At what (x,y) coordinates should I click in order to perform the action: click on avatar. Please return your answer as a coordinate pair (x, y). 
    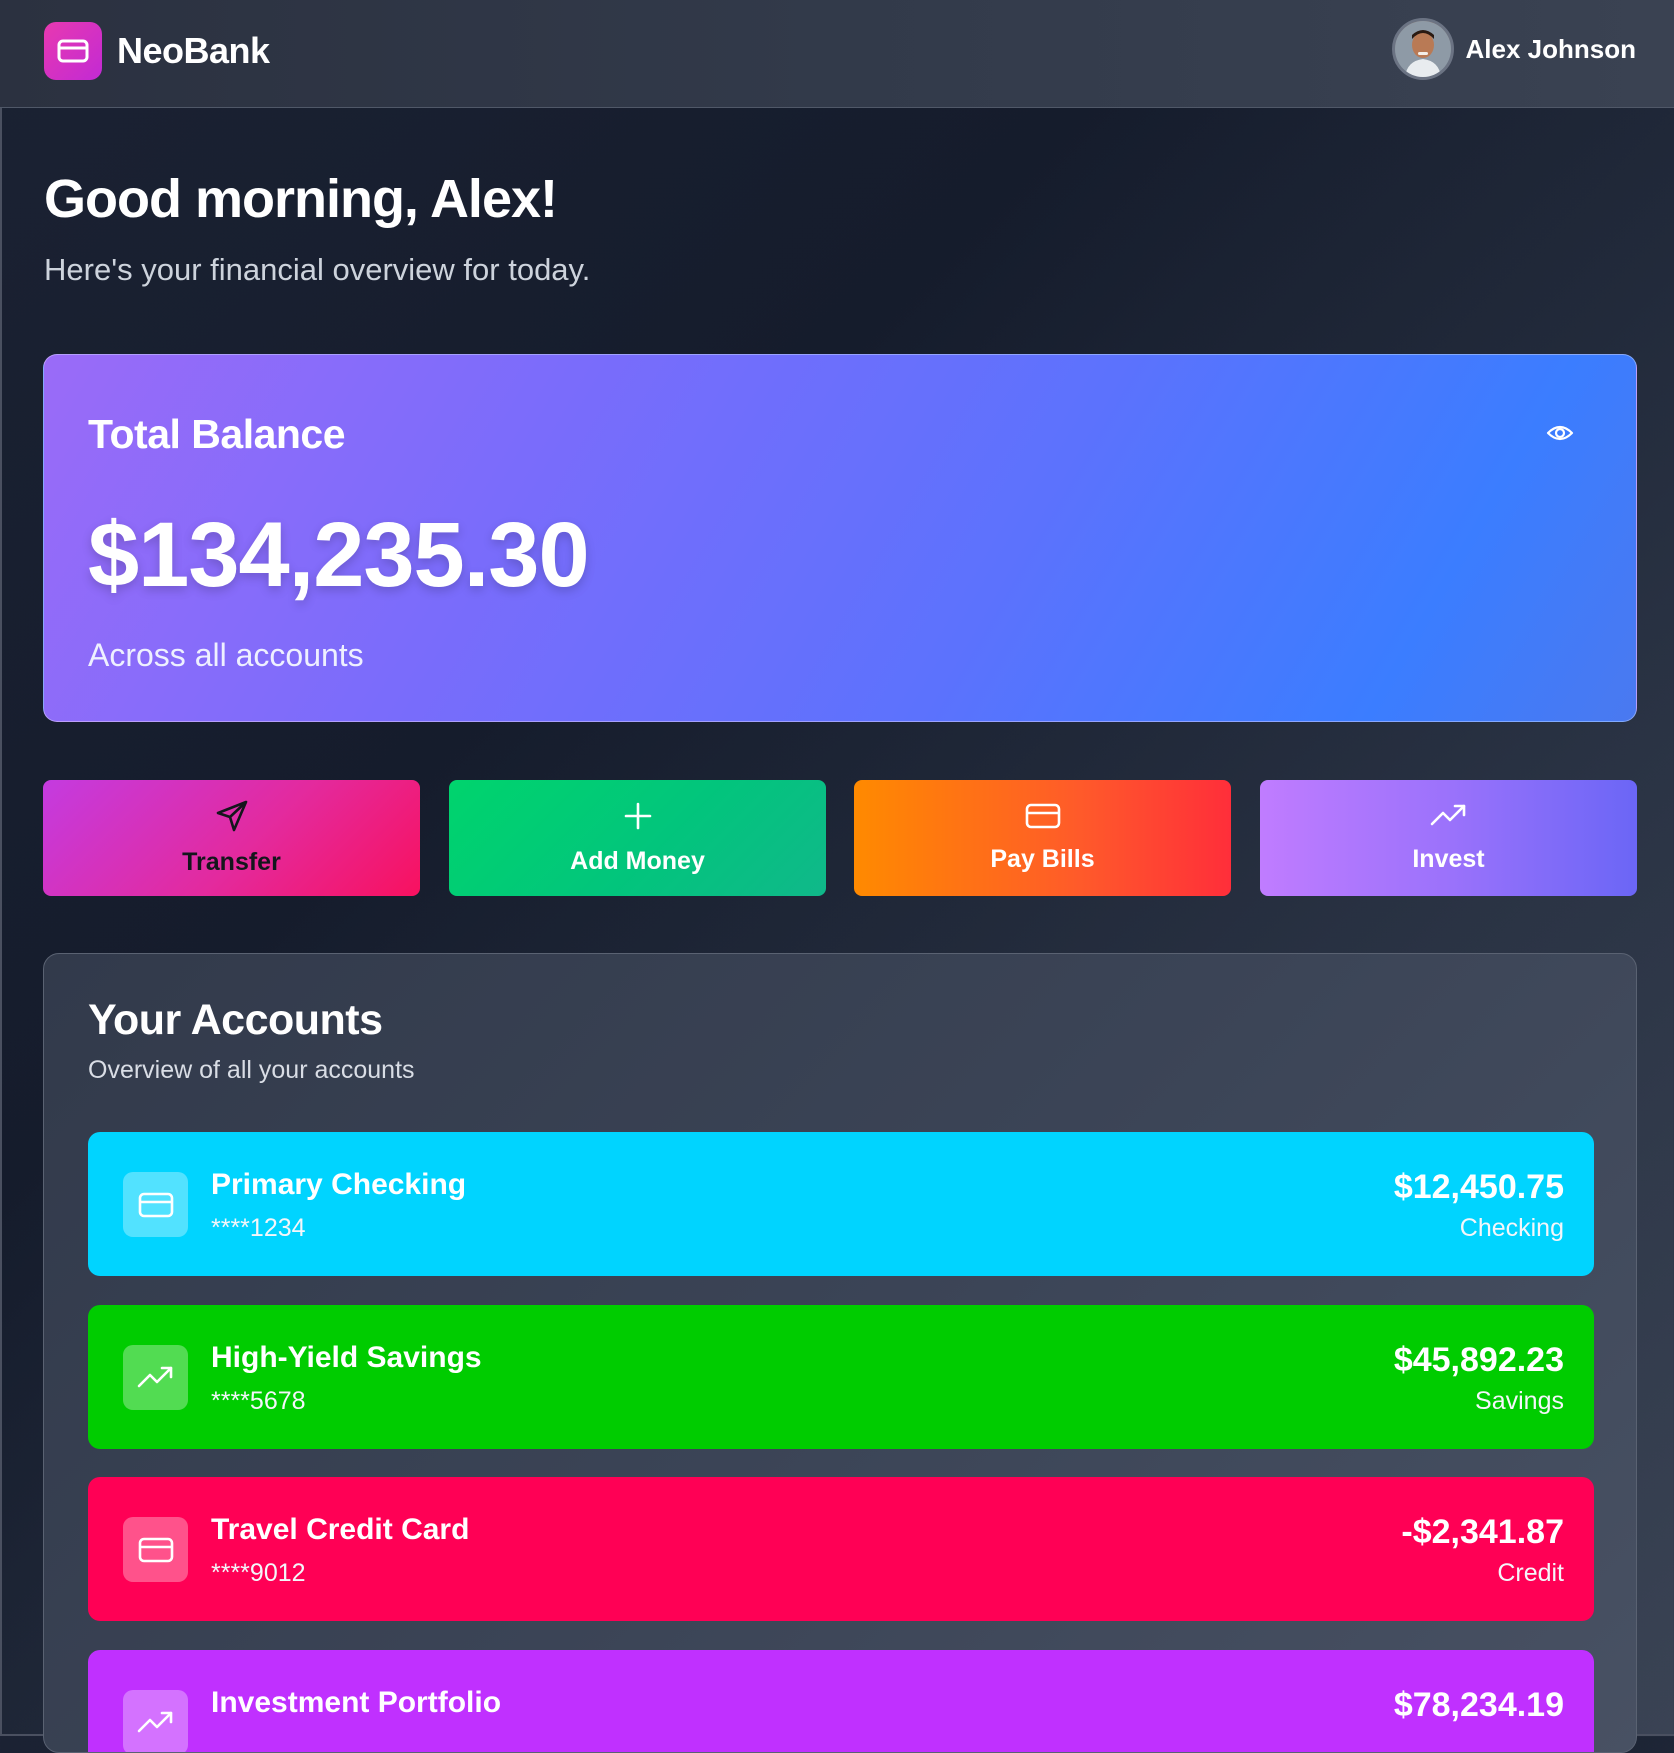
    Looking at the image, I should click on (1422, 49).